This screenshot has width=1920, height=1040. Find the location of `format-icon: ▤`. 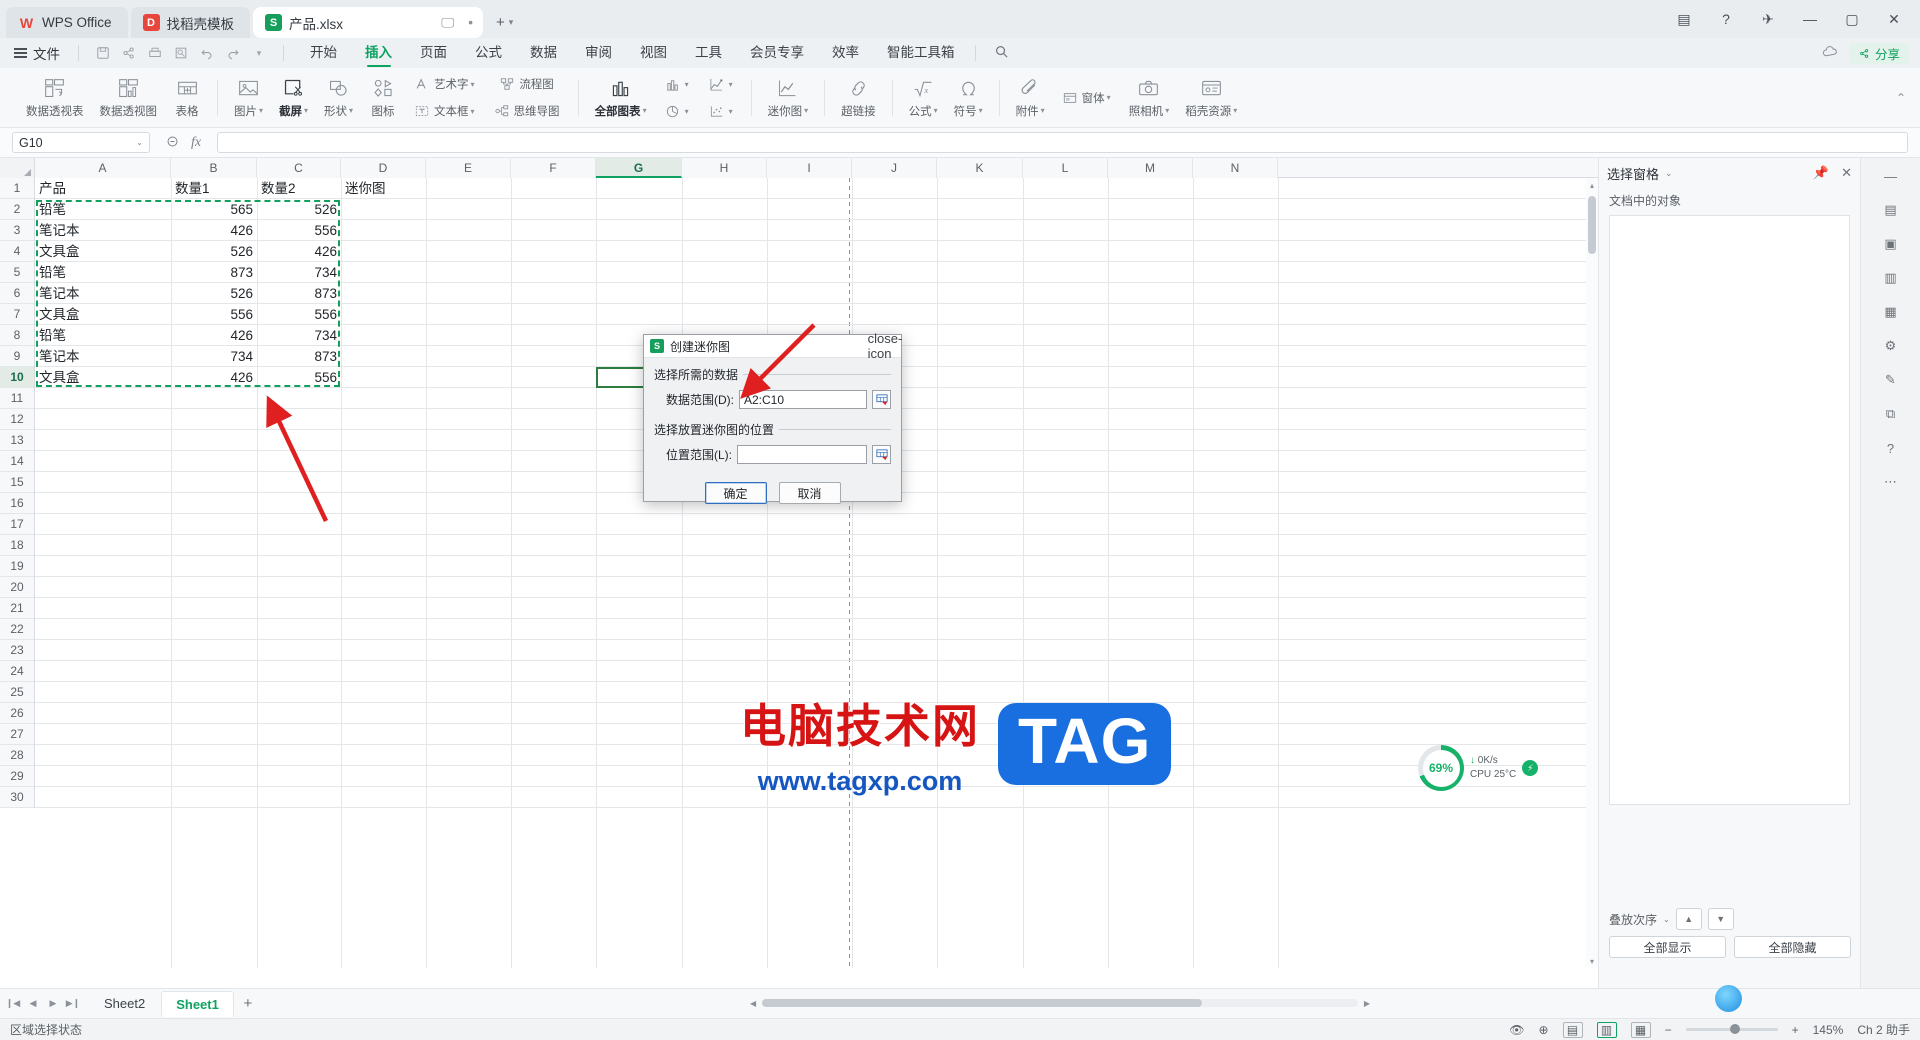

format-icon: ▤ is located at coordinates (1891, 210).